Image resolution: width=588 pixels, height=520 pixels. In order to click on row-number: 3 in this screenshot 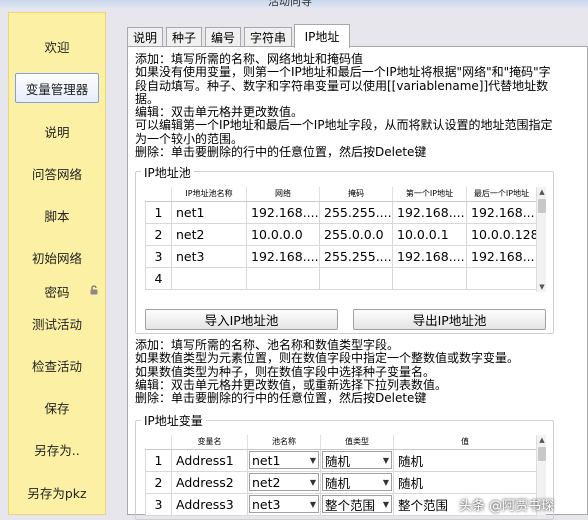, I will do `click(158, 256)`.